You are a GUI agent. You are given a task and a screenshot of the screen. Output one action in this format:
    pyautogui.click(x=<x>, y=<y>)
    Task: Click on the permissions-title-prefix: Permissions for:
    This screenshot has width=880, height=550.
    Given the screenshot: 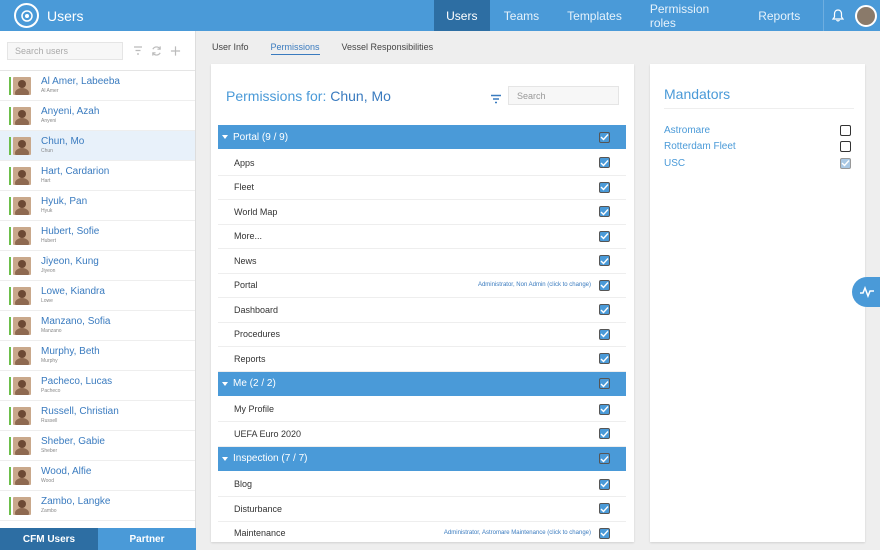 What is the action you would take?
    pyautogui.click(x=278, y=96)
    